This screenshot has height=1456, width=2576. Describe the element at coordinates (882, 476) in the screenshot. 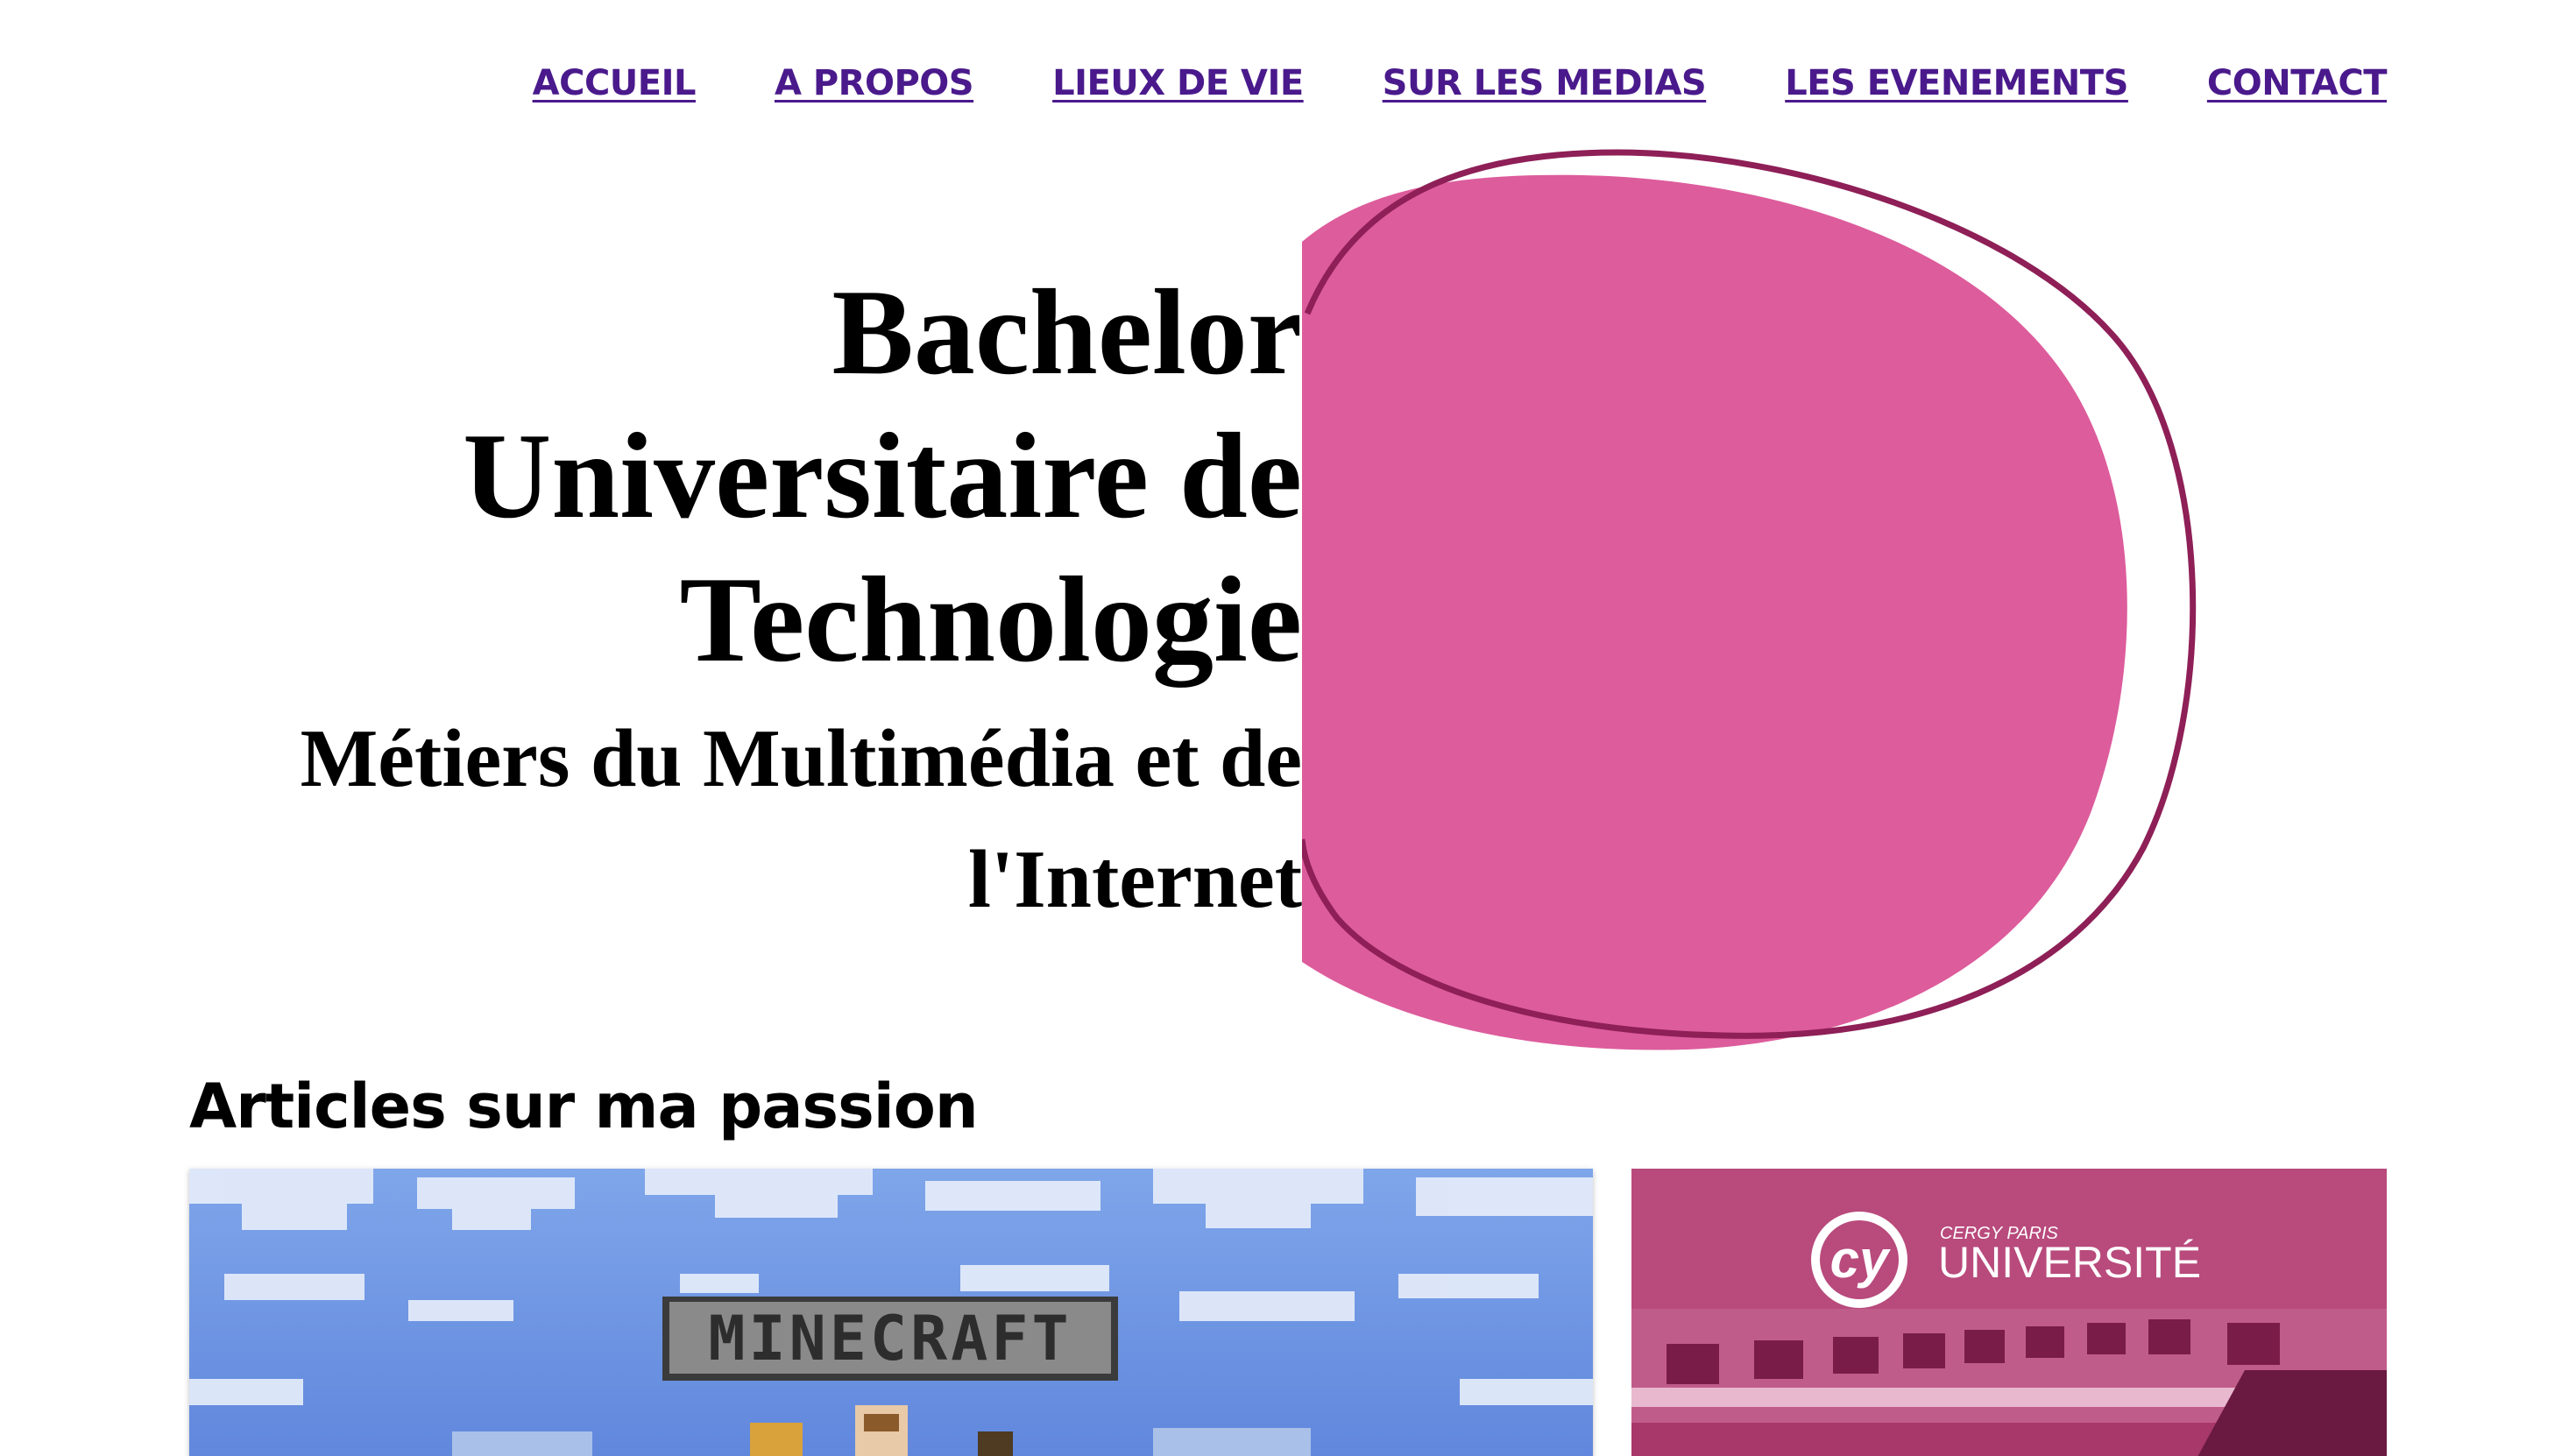

I see `hero-title-line2: Universitaire de` at that location.